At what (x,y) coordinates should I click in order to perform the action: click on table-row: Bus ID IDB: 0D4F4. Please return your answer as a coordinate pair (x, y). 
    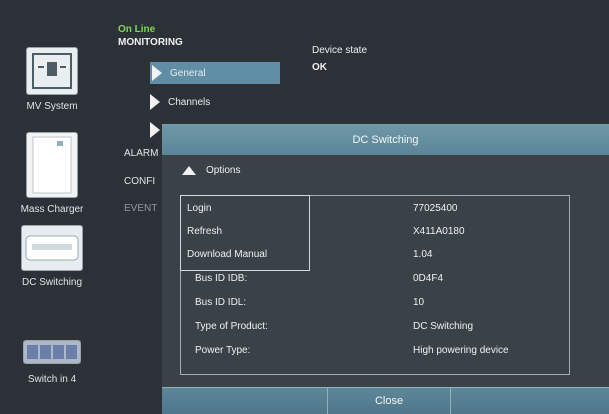
    Looking at the image, I should click on (375, 279).